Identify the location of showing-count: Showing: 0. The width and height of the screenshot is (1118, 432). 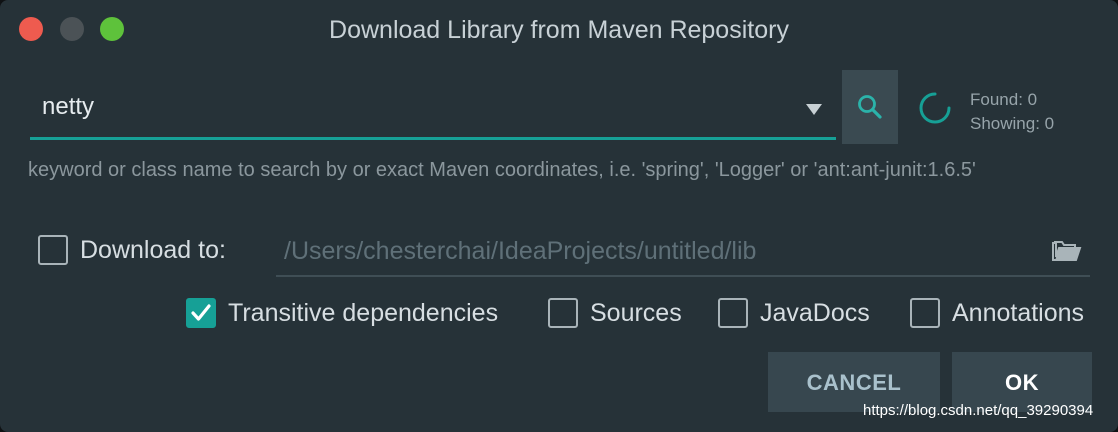
(1012, 123).